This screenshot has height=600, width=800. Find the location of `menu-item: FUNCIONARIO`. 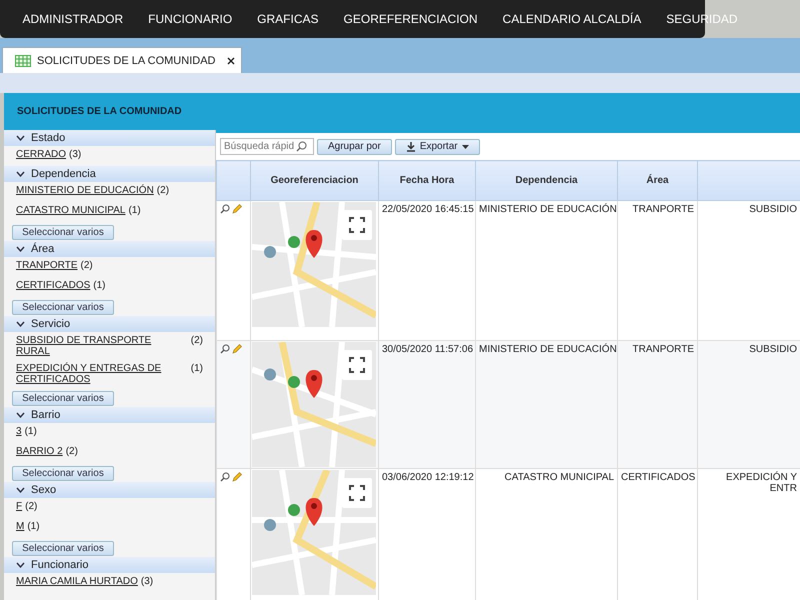

menu-item: FUNCIONARIO is located at coordinates (190, 19).